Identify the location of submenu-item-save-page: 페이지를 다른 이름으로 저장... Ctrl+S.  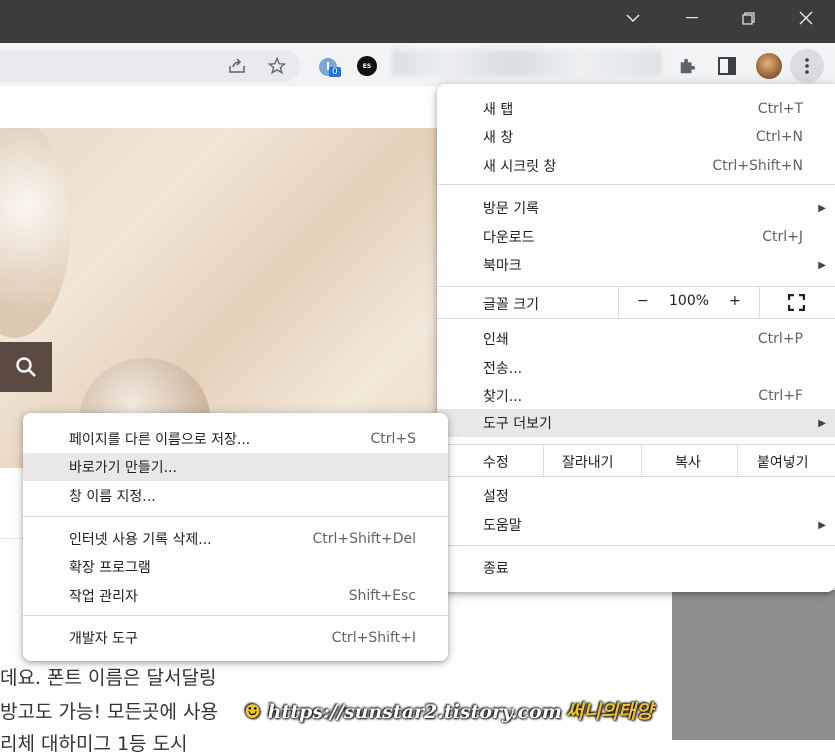
(235, 439).